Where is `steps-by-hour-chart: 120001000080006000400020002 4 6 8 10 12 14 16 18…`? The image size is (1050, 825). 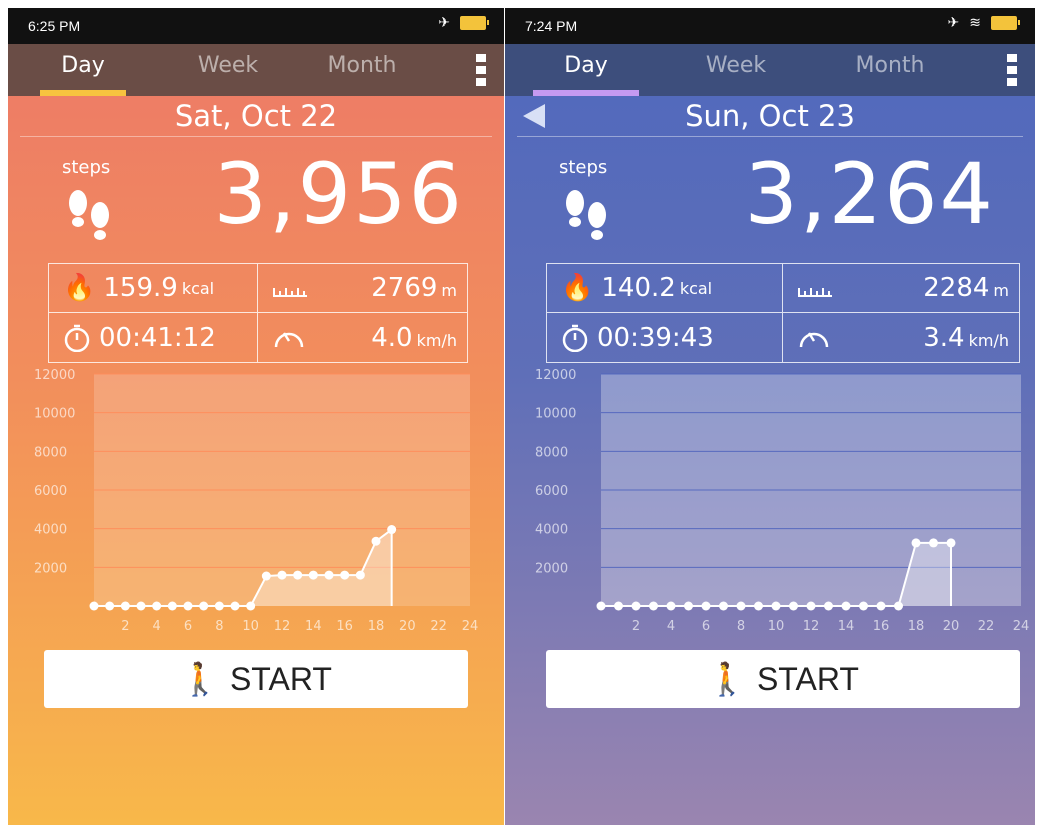
steps-by-hour-chart: 120001000080006000400020002 4 6 8 10 12 14 16 18… is located at coordinates (256, 501).